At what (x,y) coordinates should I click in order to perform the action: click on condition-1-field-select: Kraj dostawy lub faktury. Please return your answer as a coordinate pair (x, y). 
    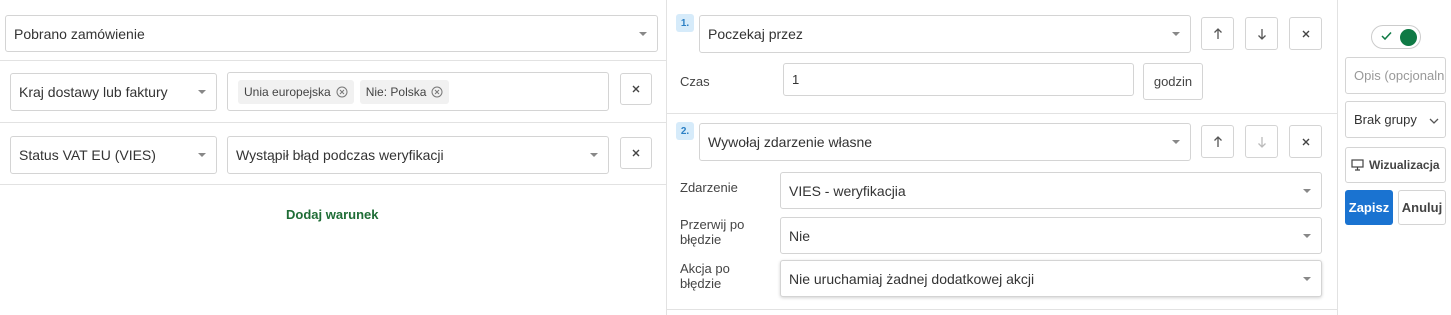
    Looking at the image, I should click on (113, 92).